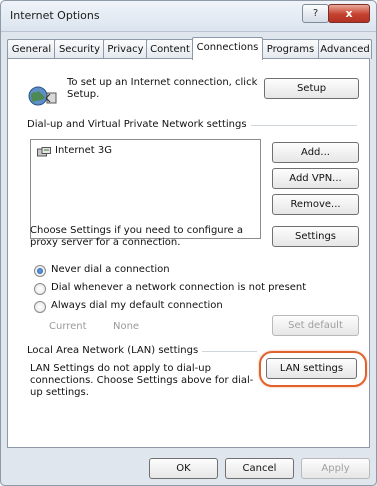 The image size is (377, 486). I want to click on help-button: ?, so click(315, 13).